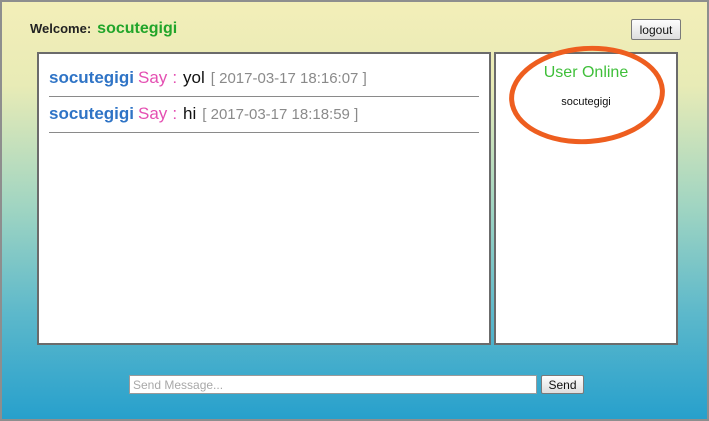 The height and width of the screenshot is (421, 709). What do you see at coordinates (137, 28) in the screenshot?
I see `welcome-username: socutegigi` at bounding box center [137, 28].